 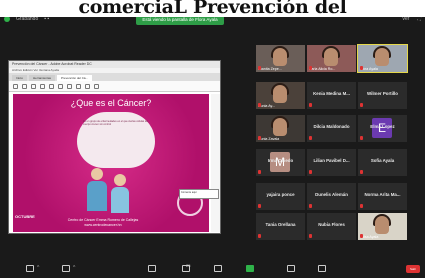 I want to click on participant-name: Nubia Flores, so click(x=331, y=224).